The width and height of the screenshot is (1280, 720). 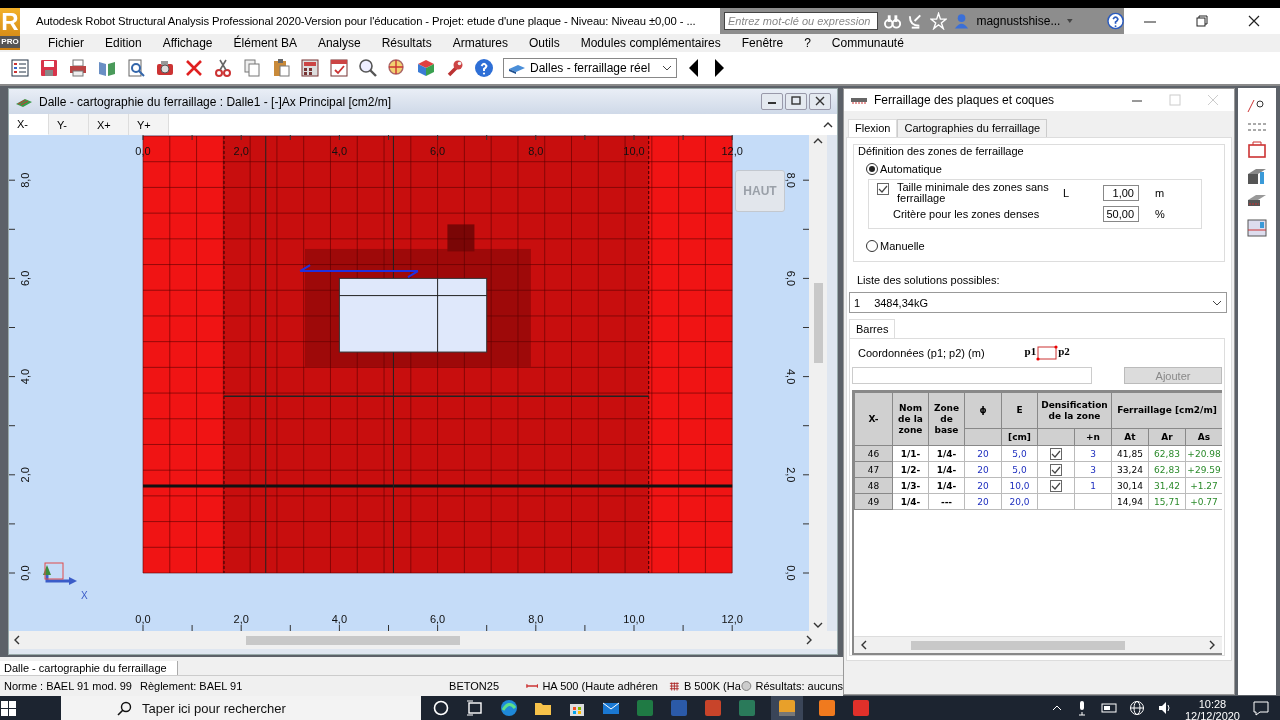 What do you see at coordinates (873, 128) in the screenshot?
I see `tab: Flexion` at bounding box center [873, 128].